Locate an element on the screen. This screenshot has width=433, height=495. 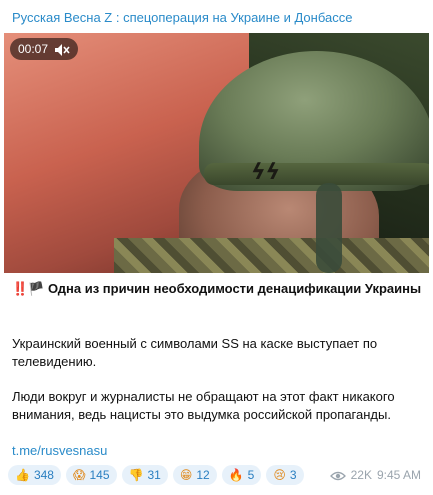
headline-emoji: ‼️🏴 is located at coordinates (28, 289).